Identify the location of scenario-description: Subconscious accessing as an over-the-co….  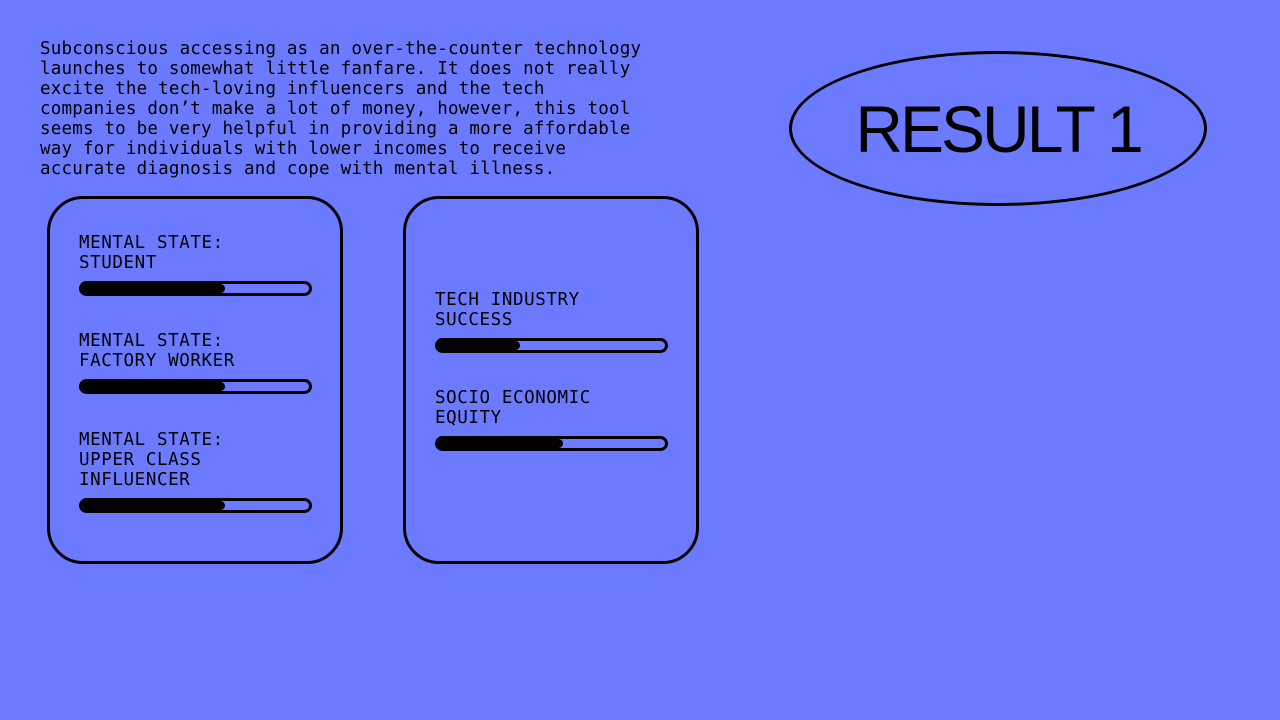
(341, 109).